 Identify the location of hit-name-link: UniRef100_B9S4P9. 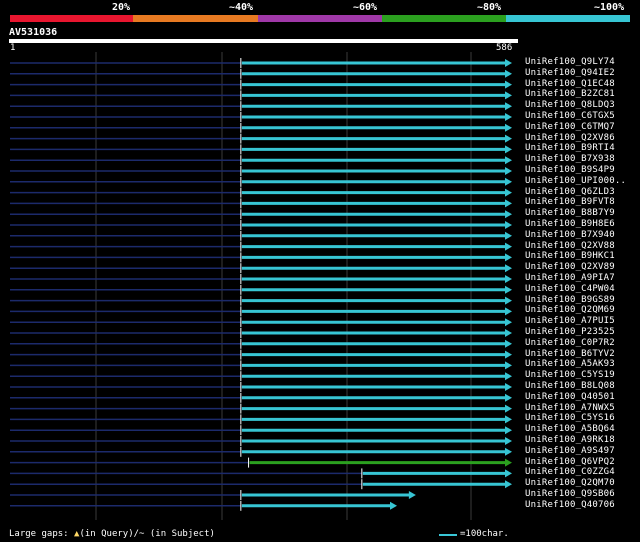
(570, 170).